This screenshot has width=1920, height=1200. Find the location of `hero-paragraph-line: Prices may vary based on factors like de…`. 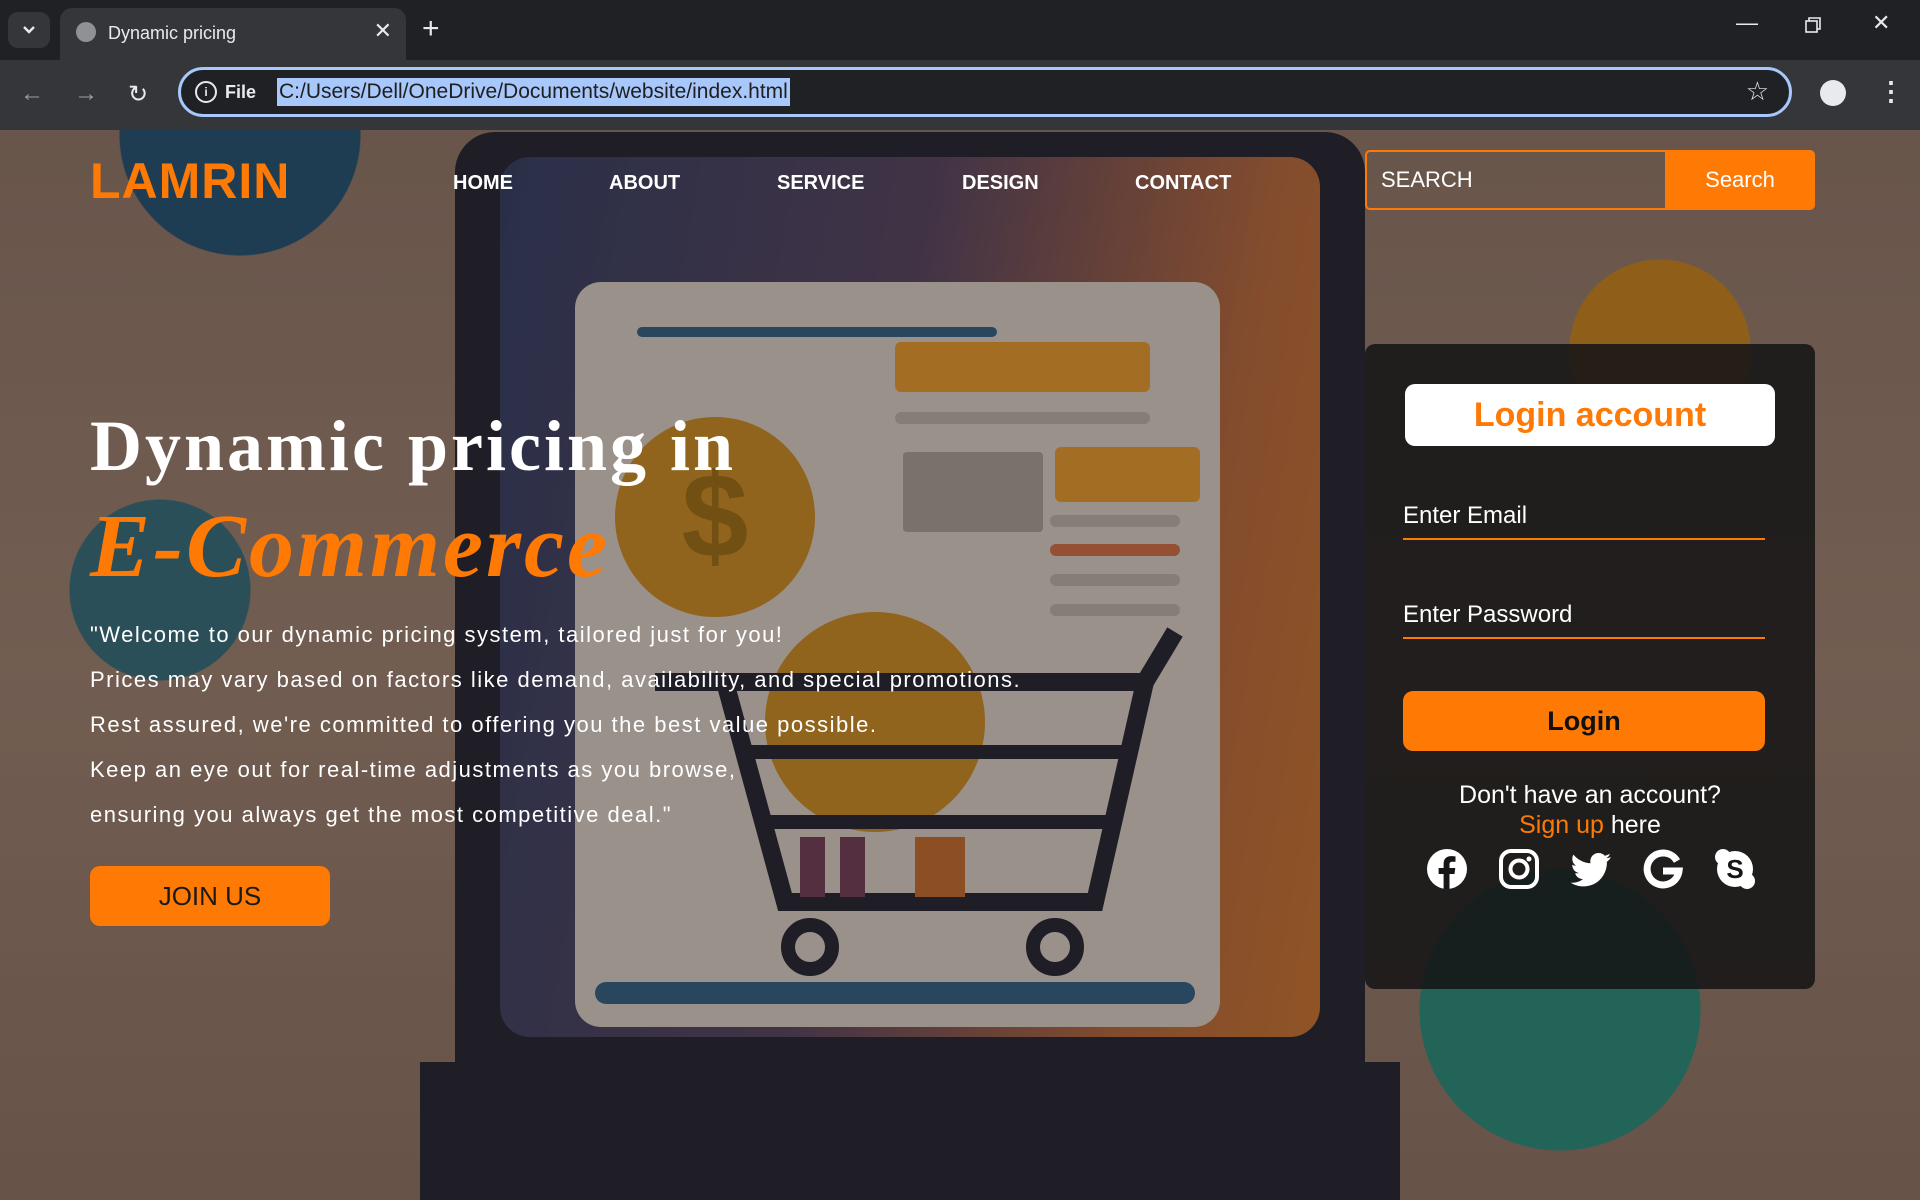

hero-paragraph-line: Prices may vary based on factors like de… is located at coordinates (556, 679).